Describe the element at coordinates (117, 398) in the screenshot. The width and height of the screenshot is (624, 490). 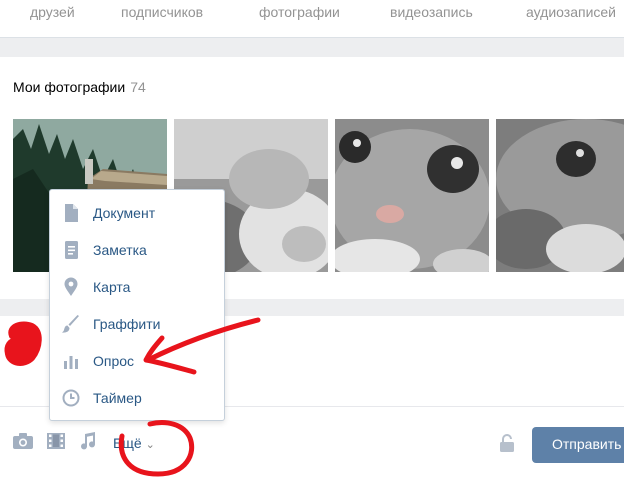
I see `menu-item-label: Таймер` at that location.